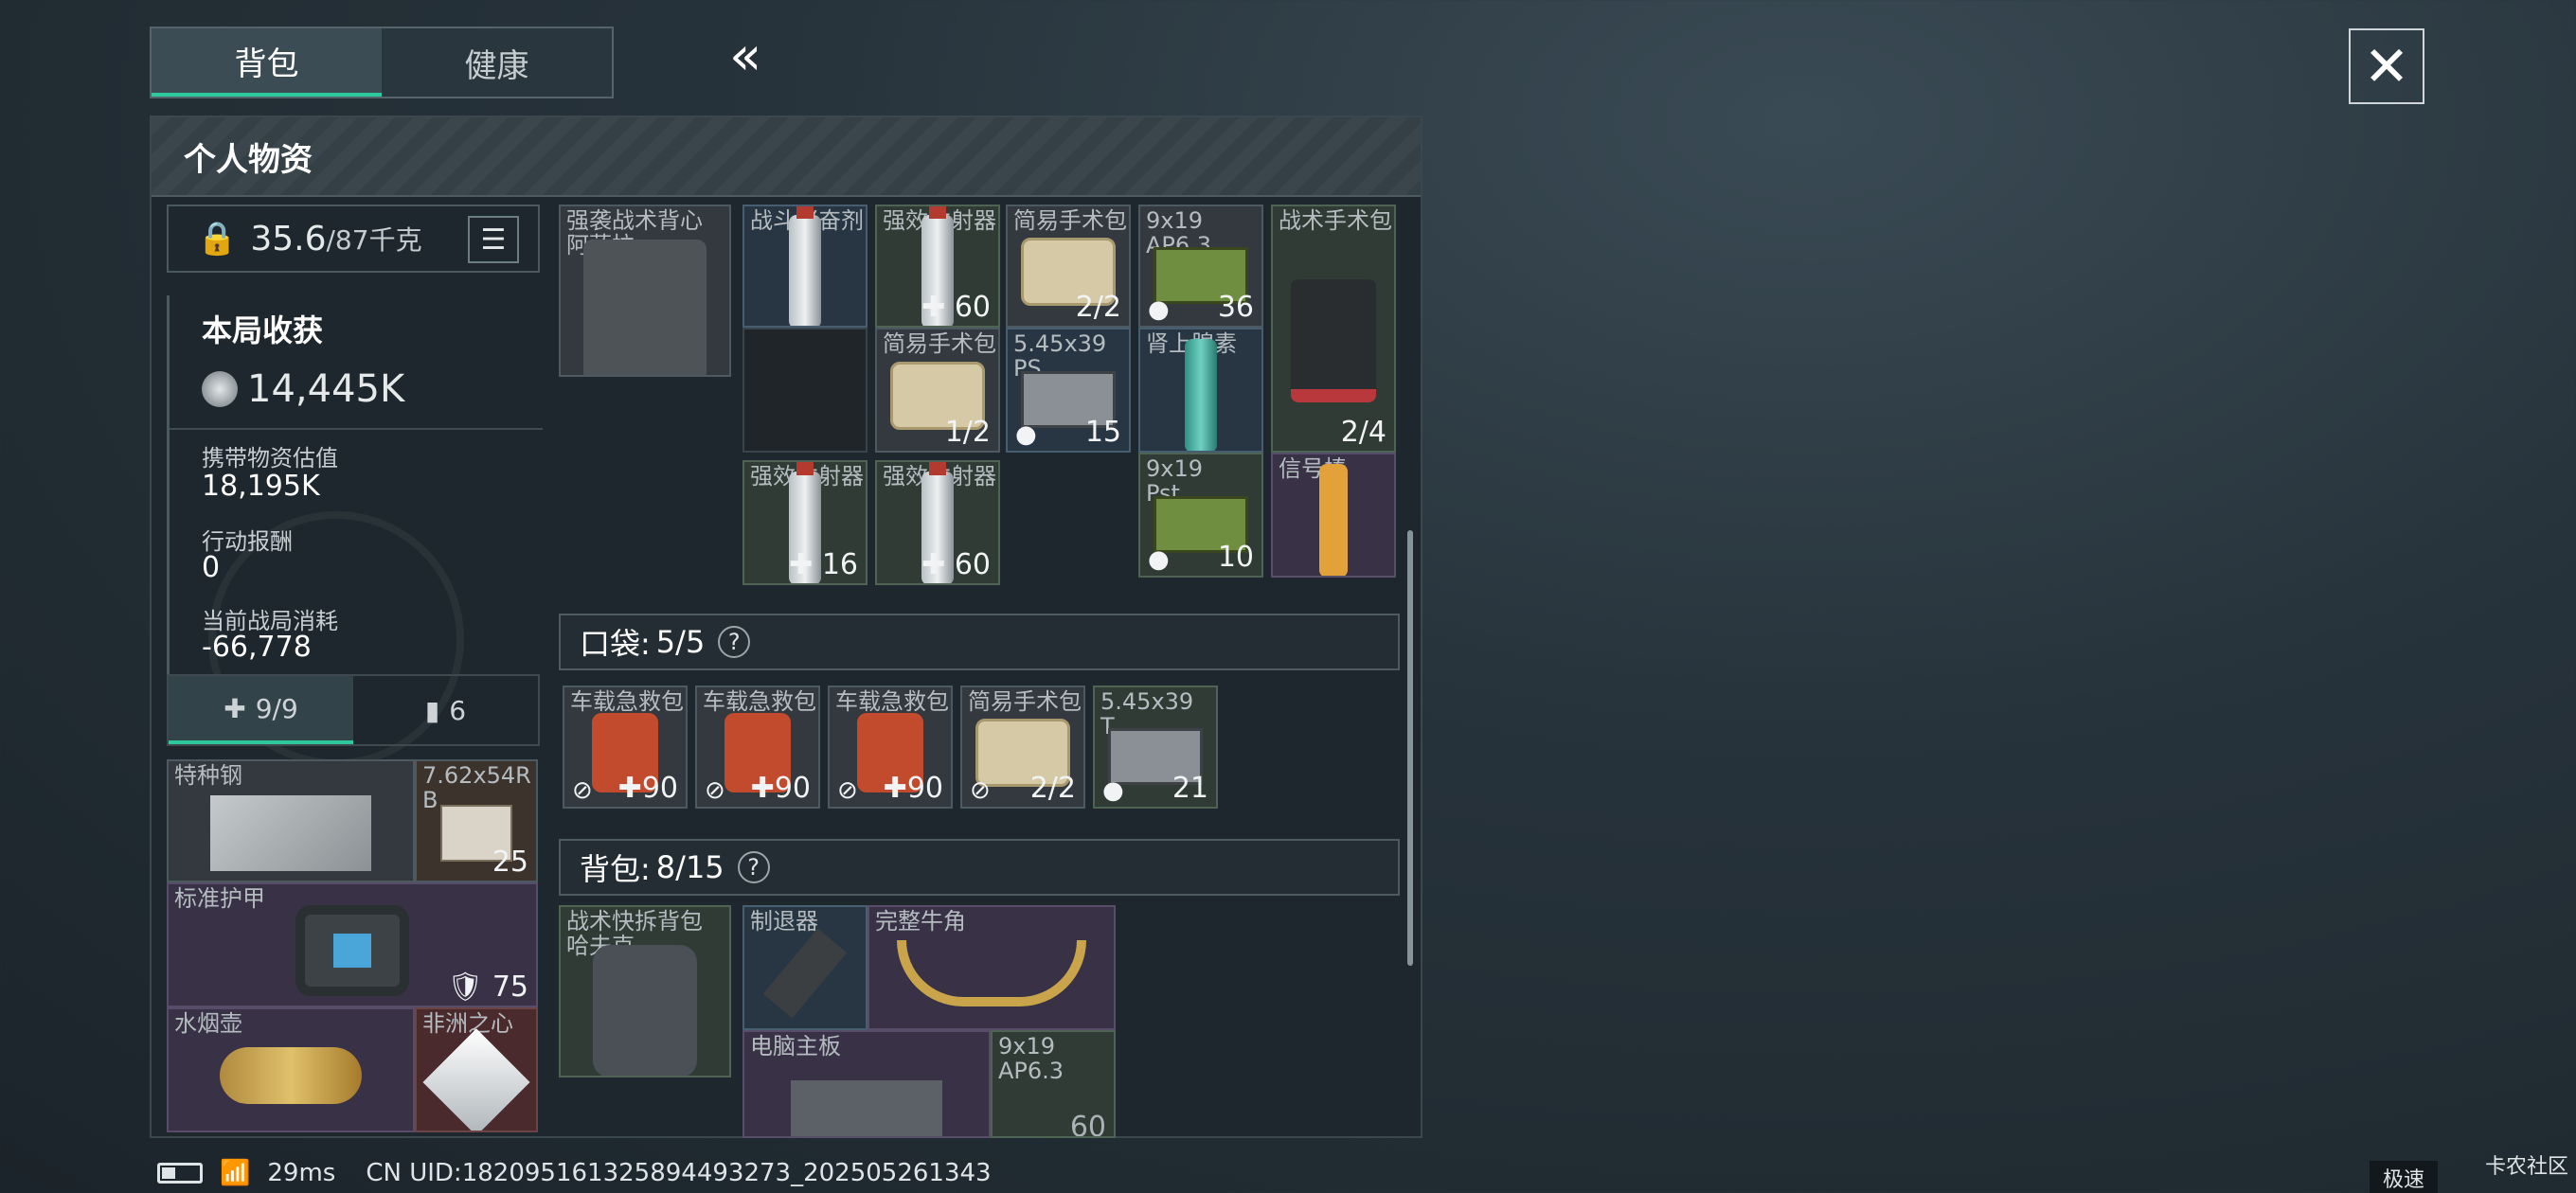 The image size is (2576, 1193). Describe the element at coordinates (235, 708) in the screenshot. I see `medkit-icon: ✚` at that location.